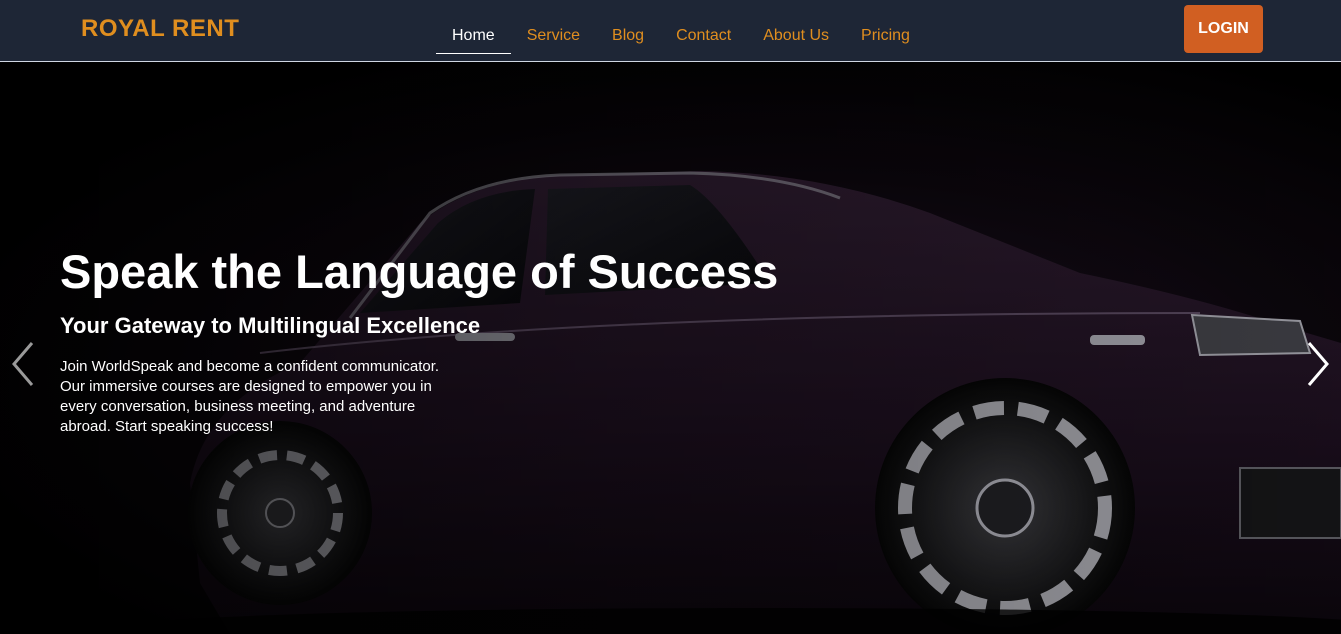 This screenshot has height=634, width=1341. I want to click on nav-link-about-us: About Us, so click(796, 31).